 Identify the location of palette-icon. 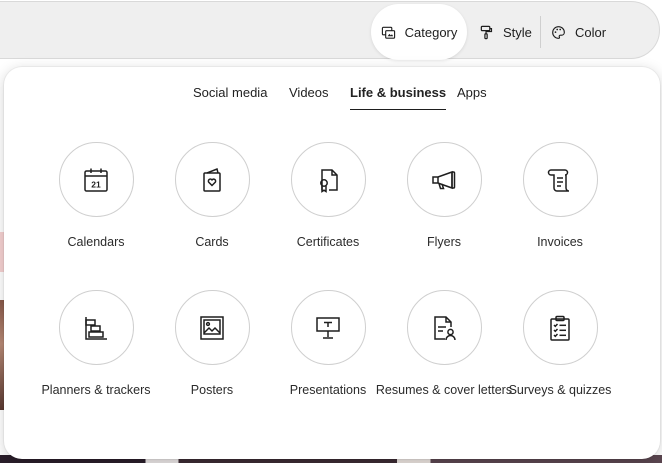
(558, 32).